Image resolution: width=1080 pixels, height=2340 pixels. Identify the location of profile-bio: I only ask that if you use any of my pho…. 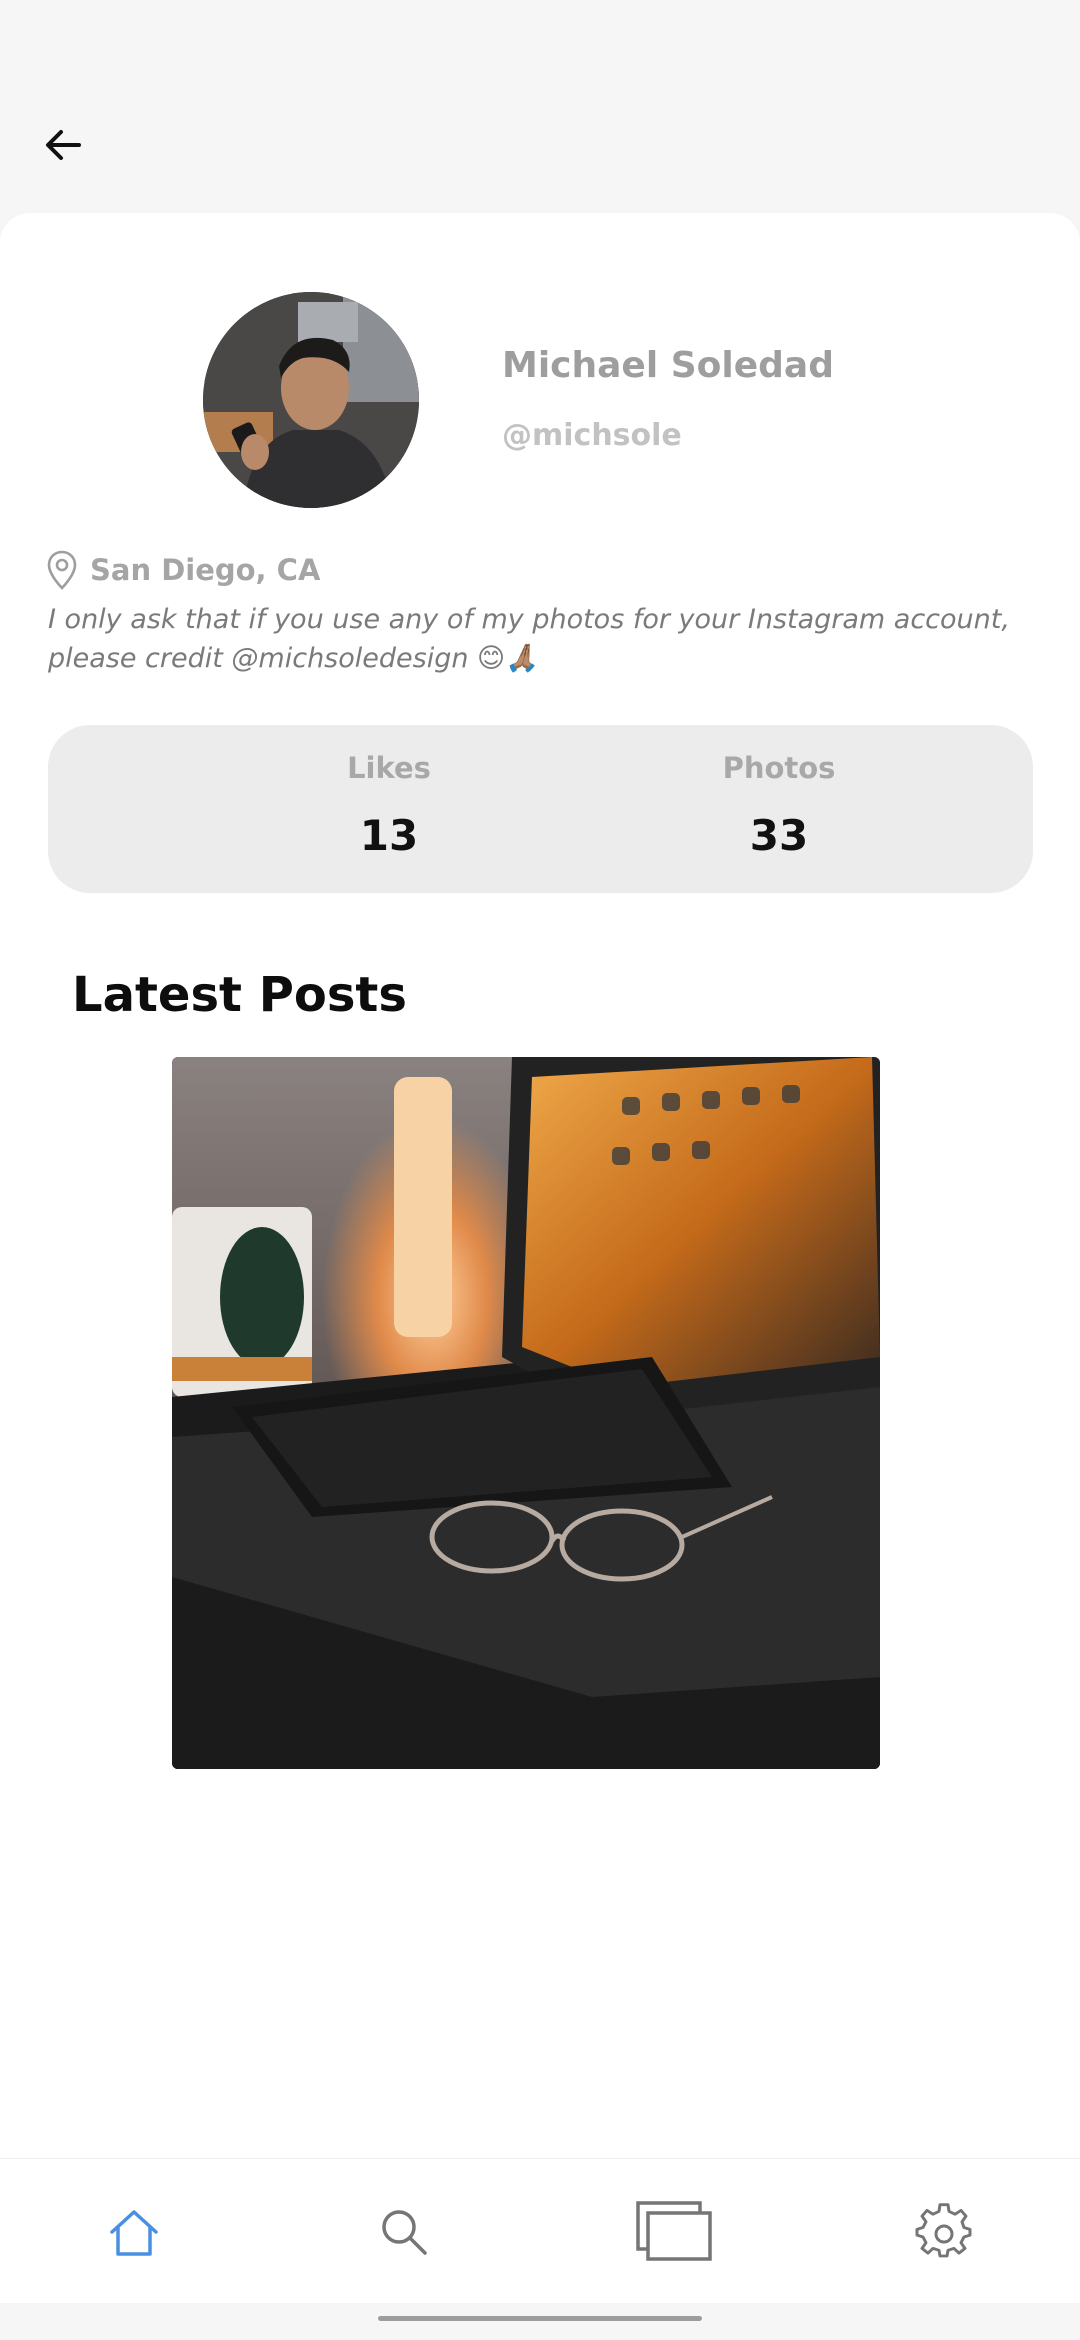
(529, 639).